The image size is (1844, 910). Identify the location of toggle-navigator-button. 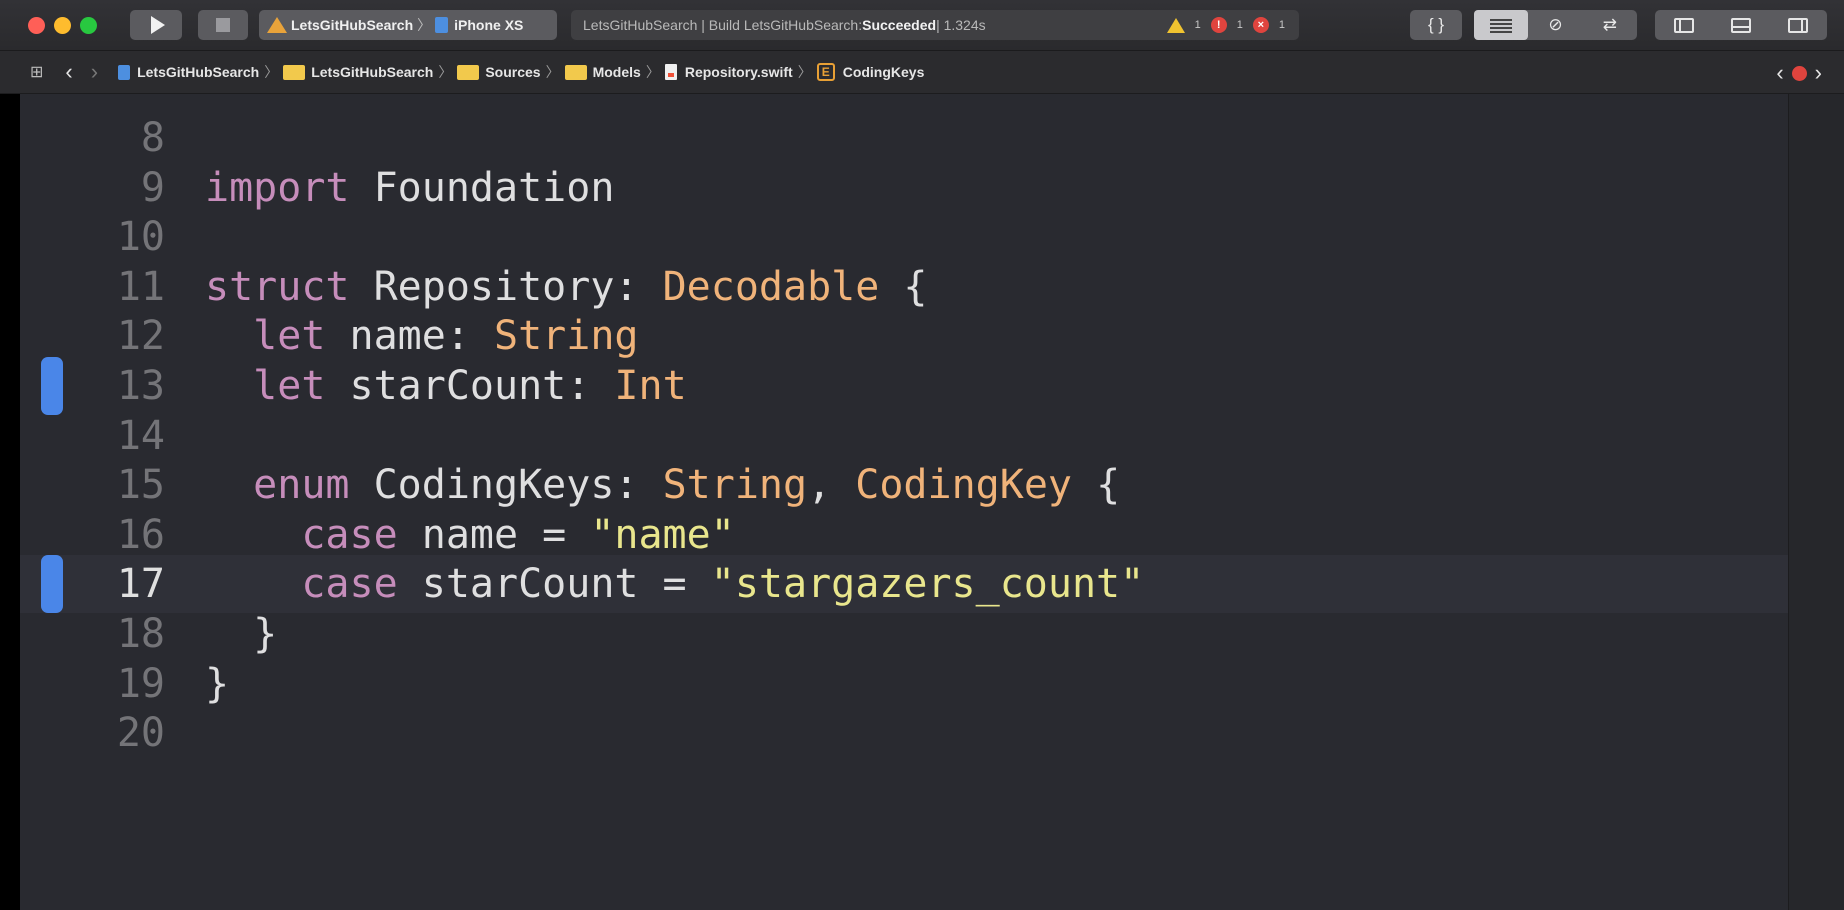
(1683, 25).